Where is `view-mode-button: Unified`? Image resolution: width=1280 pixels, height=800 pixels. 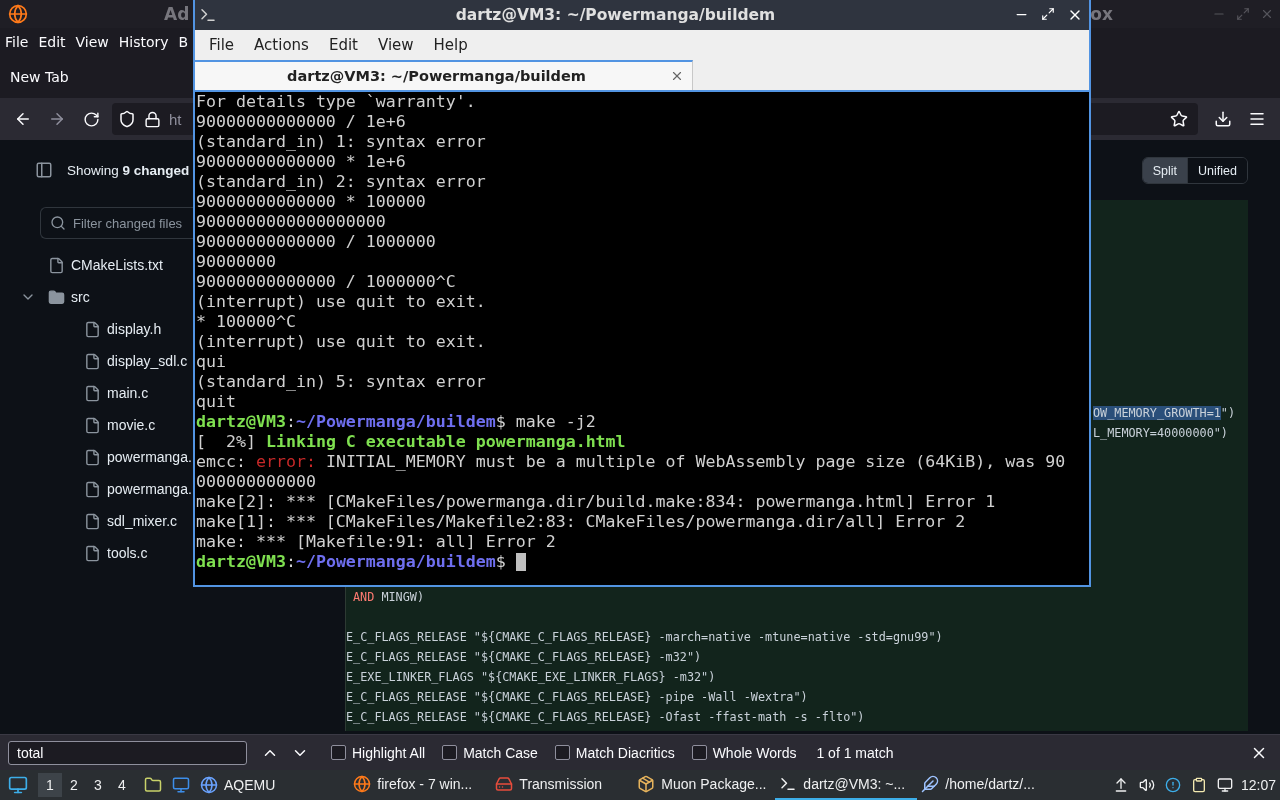
view-mode-button: Unified is located at coordinates (1217, 170).